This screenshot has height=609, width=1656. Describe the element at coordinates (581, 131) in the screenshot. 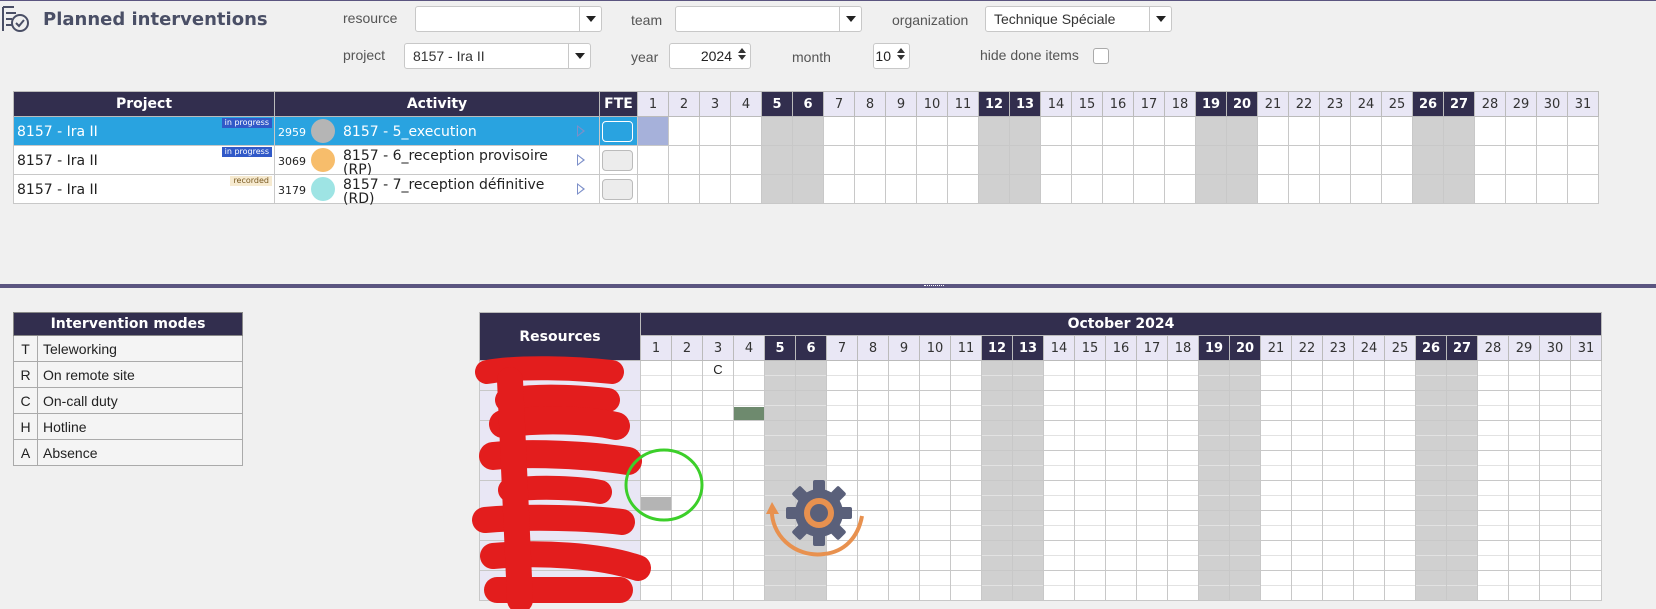

I see `play-icon` at that location.